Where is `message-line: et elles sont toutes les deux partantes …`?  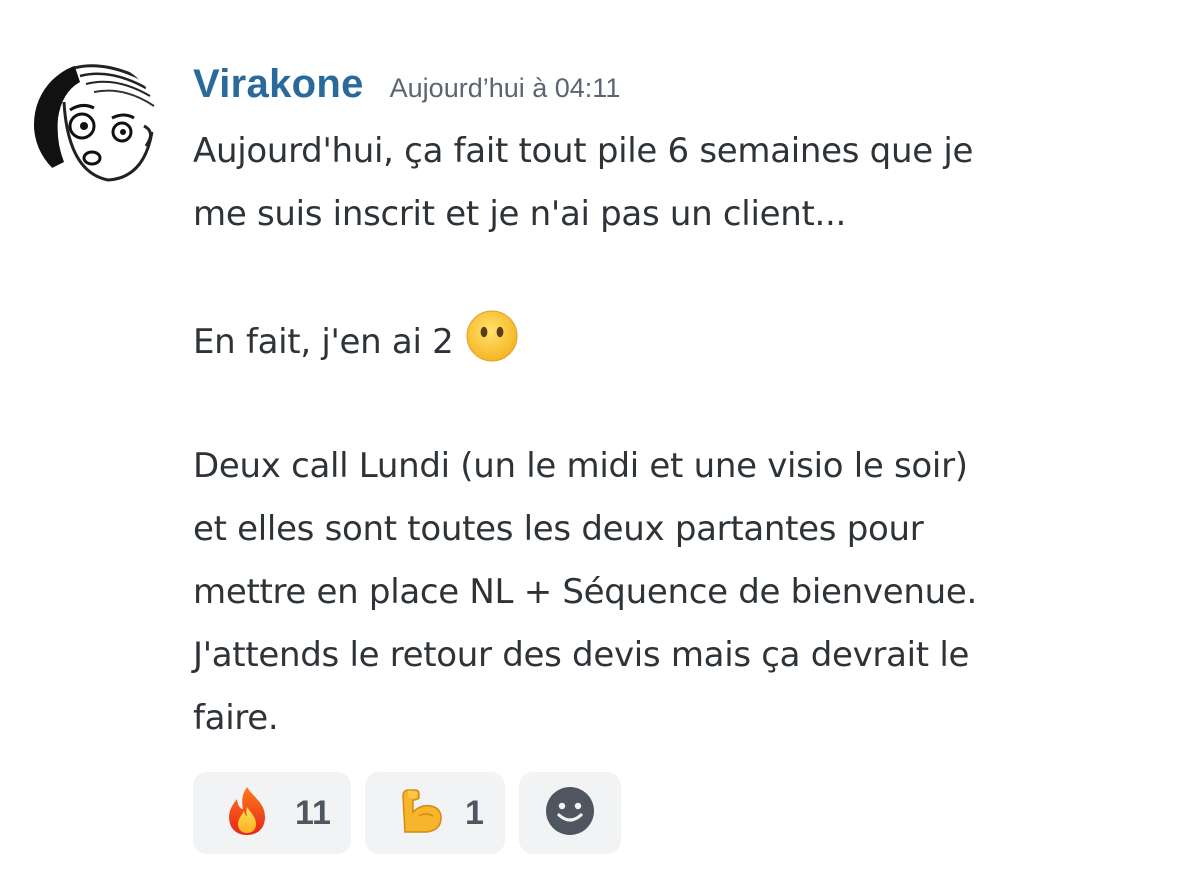
message-line: et elles sont toutes les deux partantes … is located at coordinates (558, 529).